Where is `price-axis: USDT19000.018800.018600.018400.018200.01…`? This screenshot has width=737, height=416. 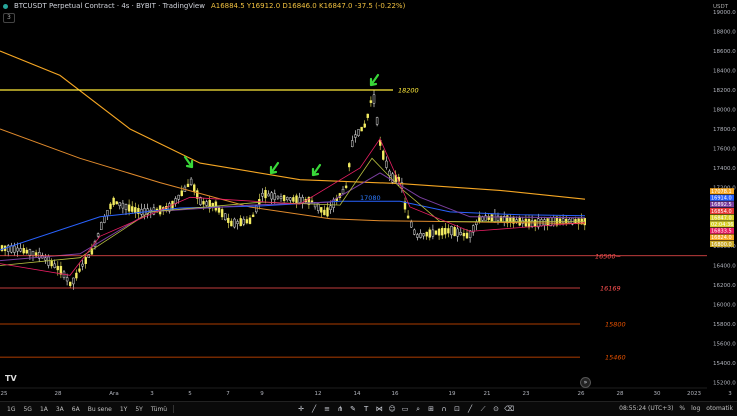
price-axis: USDT19000.018800.018600.018400.018200.01… is located at coordinates (722, 200).